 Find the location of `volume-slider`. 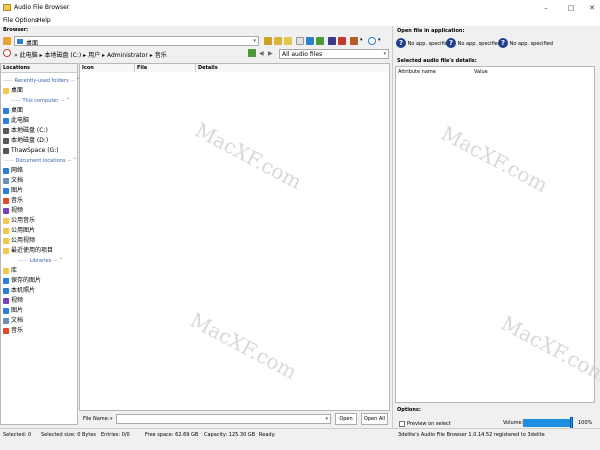

volume-slider is located at coordinates (548, 423).